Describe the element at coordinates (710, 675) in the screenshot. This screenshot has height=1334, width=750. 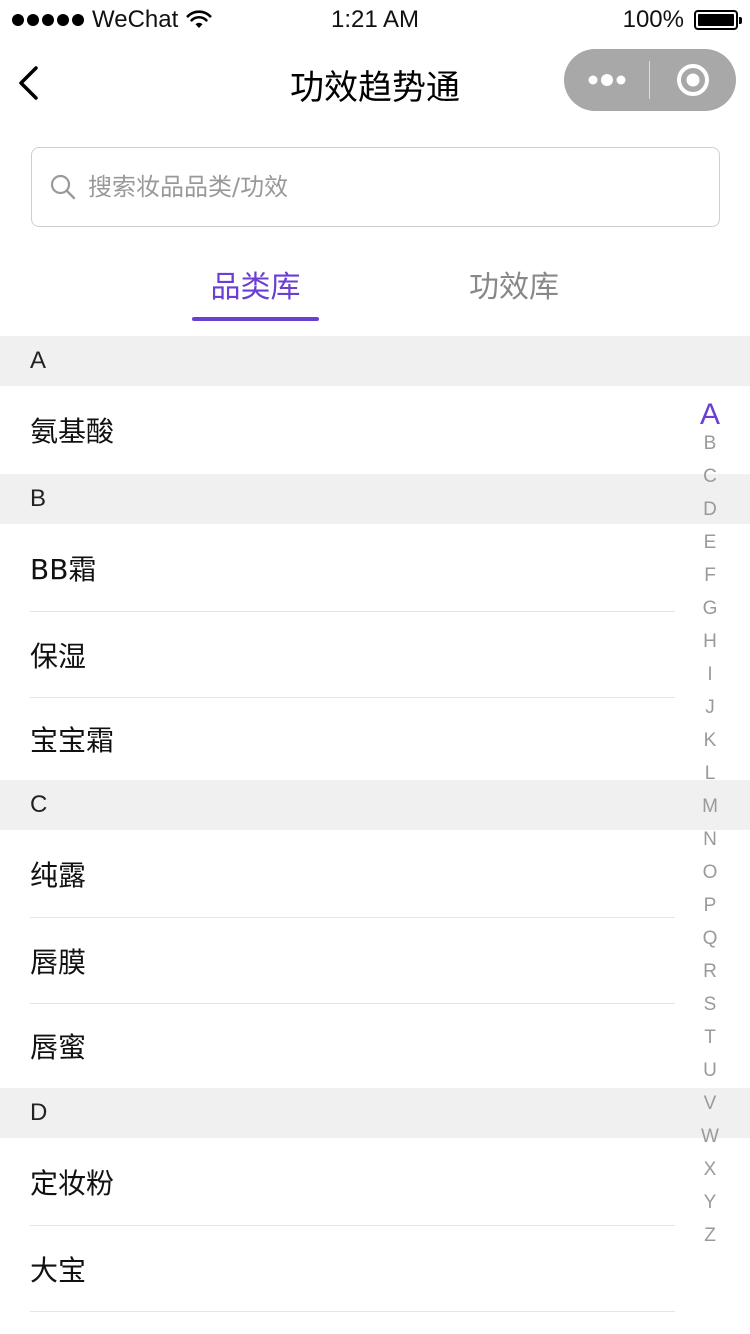
I see `alpha-index-letter-i: I` at that location.